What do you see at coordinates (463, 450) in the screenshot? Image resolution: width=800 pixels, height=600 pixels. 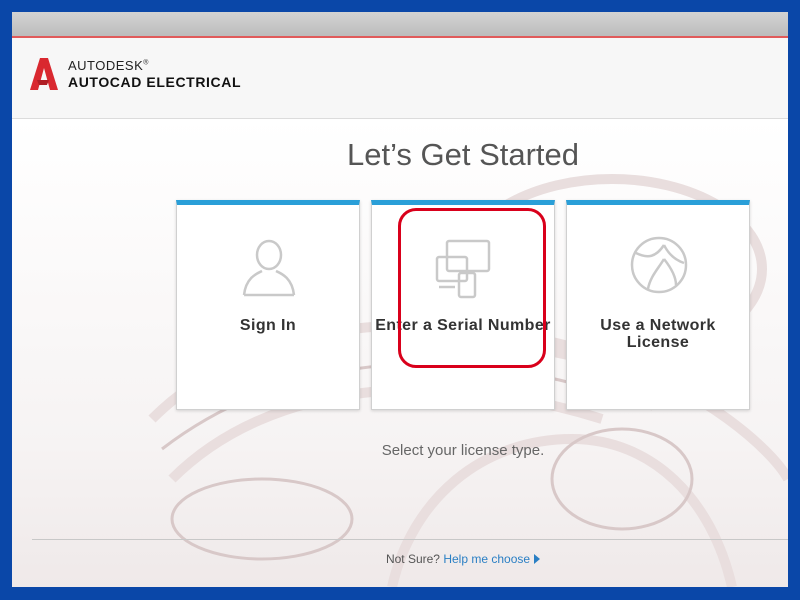 I see `license-type-prompt: Select your license type.` at bounding box center [463, 450].